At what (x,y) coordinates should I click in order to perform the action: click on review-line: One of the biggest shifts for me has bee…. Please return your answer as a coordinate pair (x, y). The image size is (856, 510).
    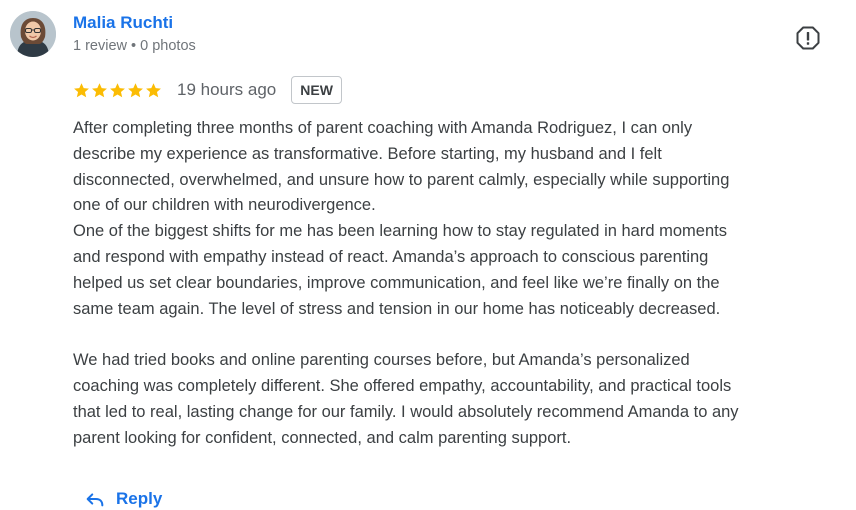
    Looking at the image, I should click on (400, 231).